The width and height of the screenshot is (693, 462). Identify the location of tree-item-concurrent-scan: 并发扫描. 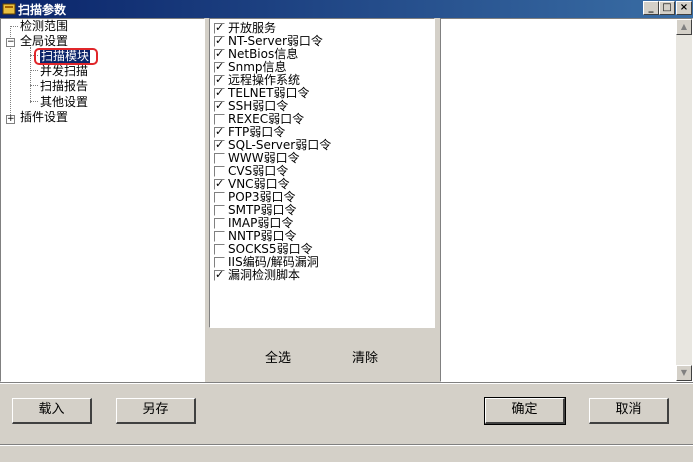
(64, 71).